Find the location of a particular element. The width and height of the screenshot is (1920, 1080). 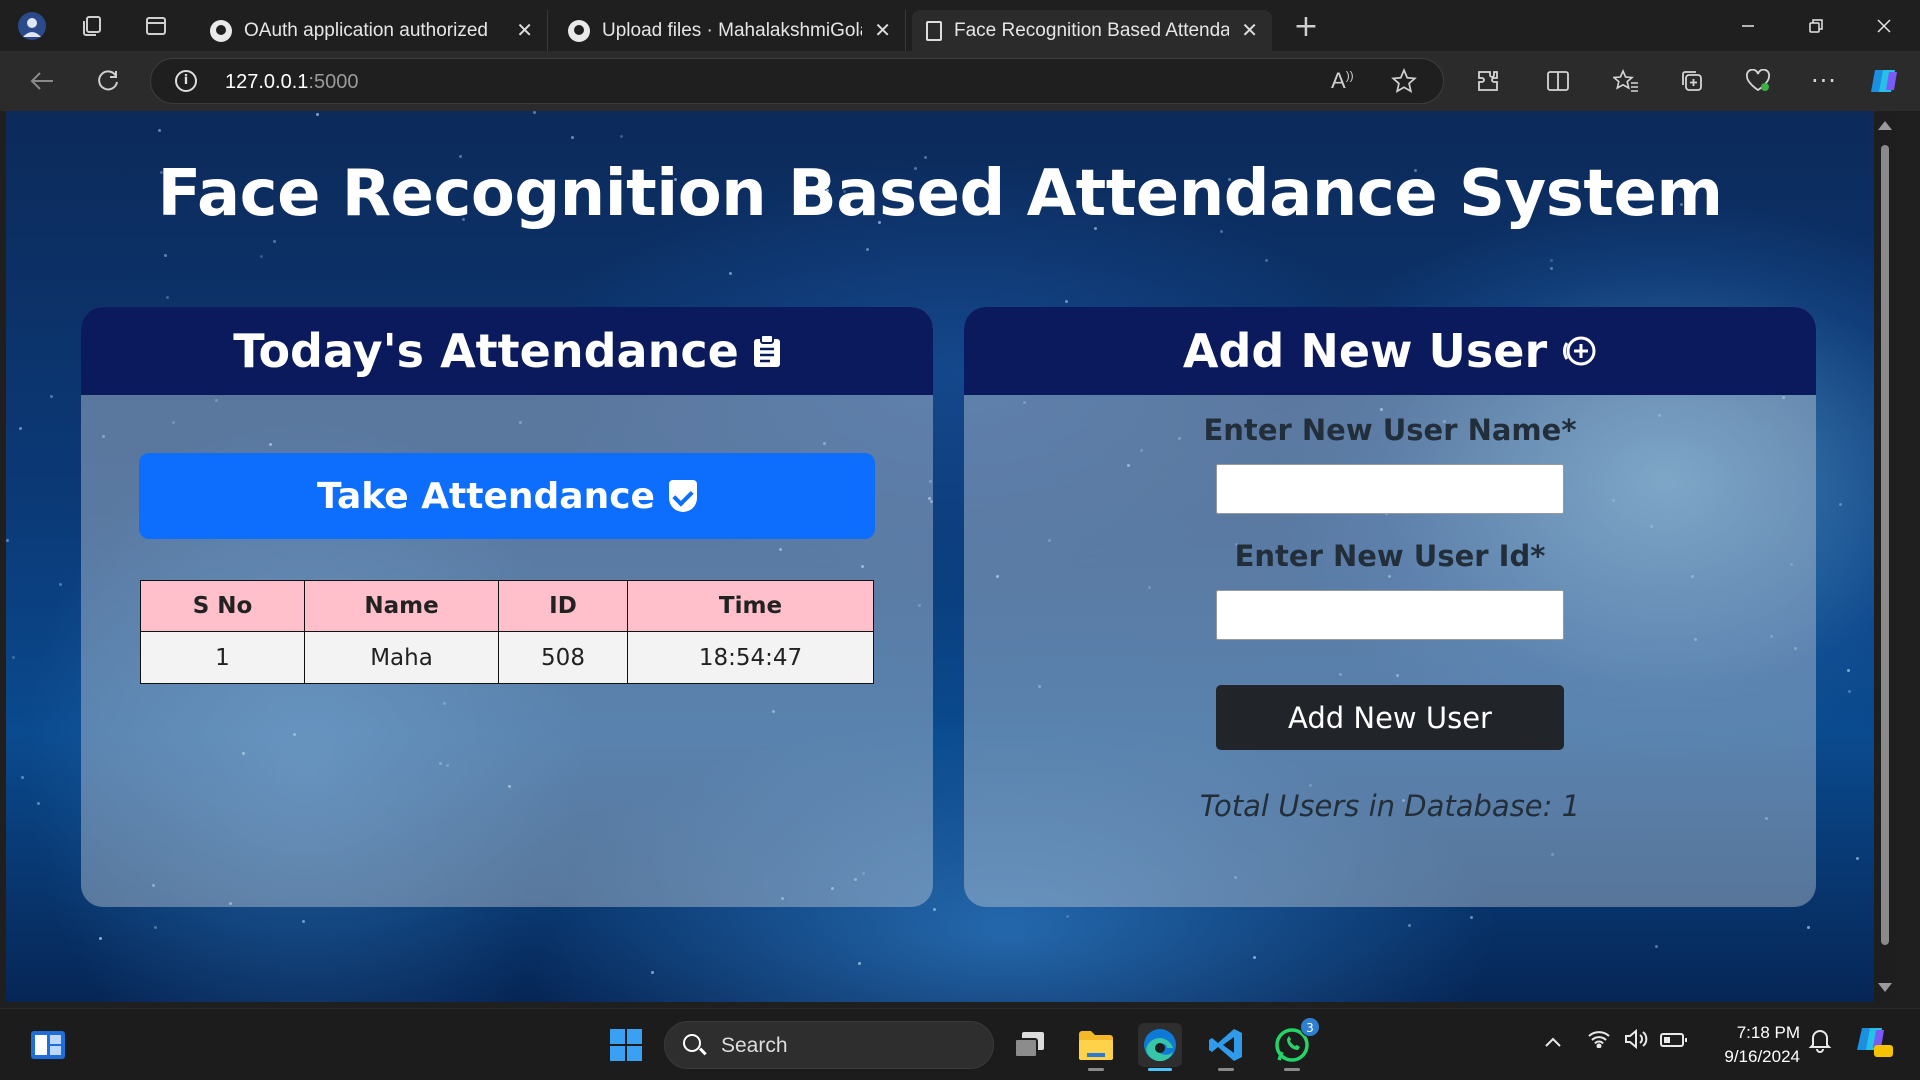

workspaces-icon is located at coordinates (92, 26).